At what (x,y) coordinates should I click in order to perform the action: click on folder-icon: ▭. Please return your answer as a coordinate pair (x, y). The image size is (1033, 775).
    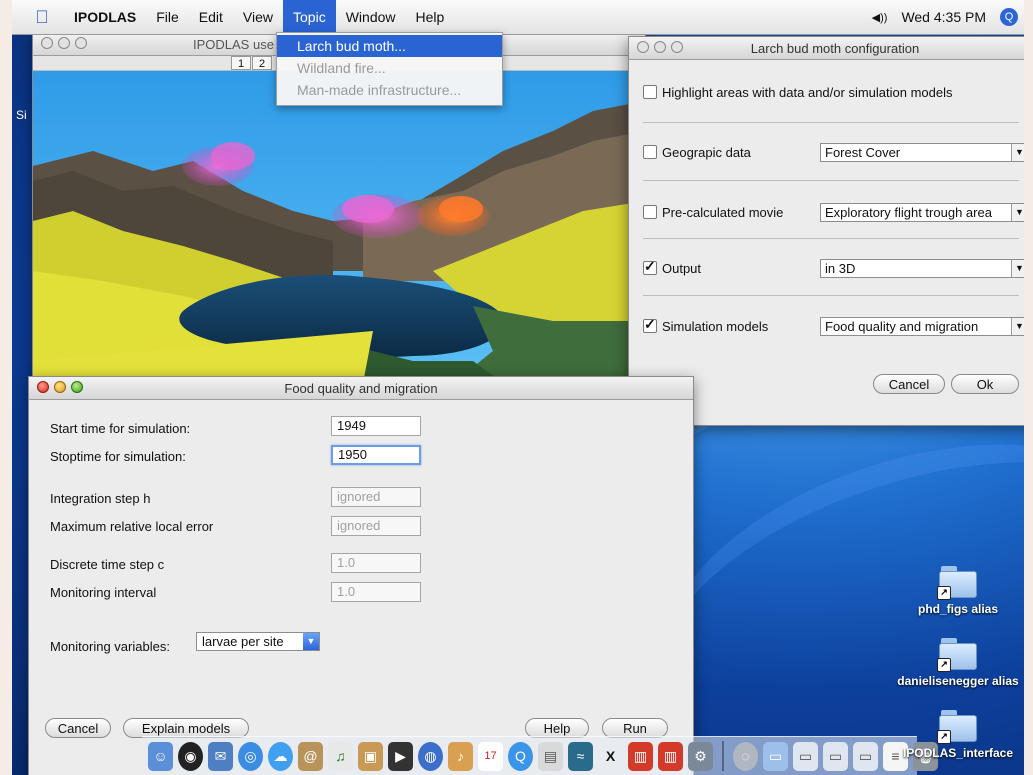
    Looking at the image, I should click on (775, 756).